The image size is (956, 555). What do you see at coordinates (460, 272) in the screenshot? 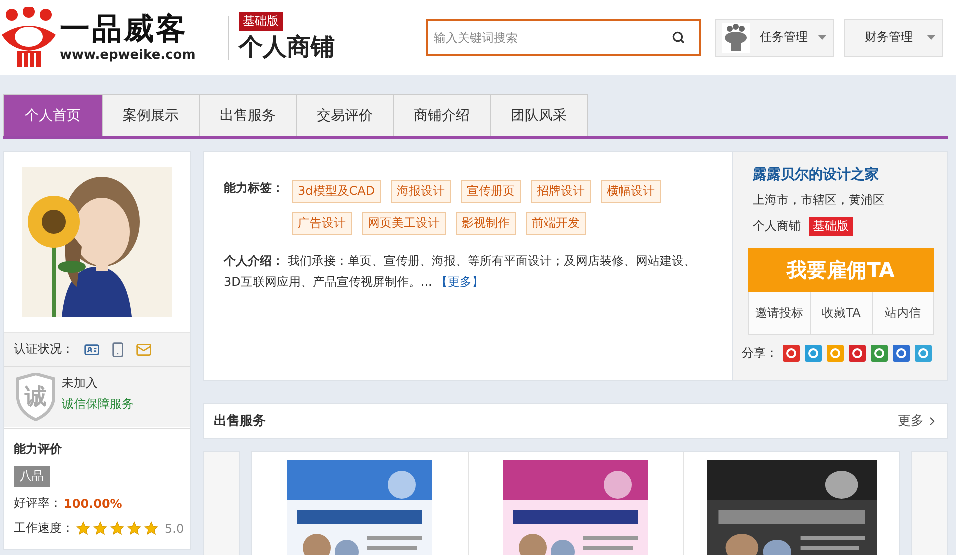
I see `intro-text: 个人介绍： 我们承接：单页、宣传册、海报、等所有平面设计；及网店装修、网站建设、3D互联网应用、产品宣传视屏制作。... 【更多】` at bounding box center [460, 272].